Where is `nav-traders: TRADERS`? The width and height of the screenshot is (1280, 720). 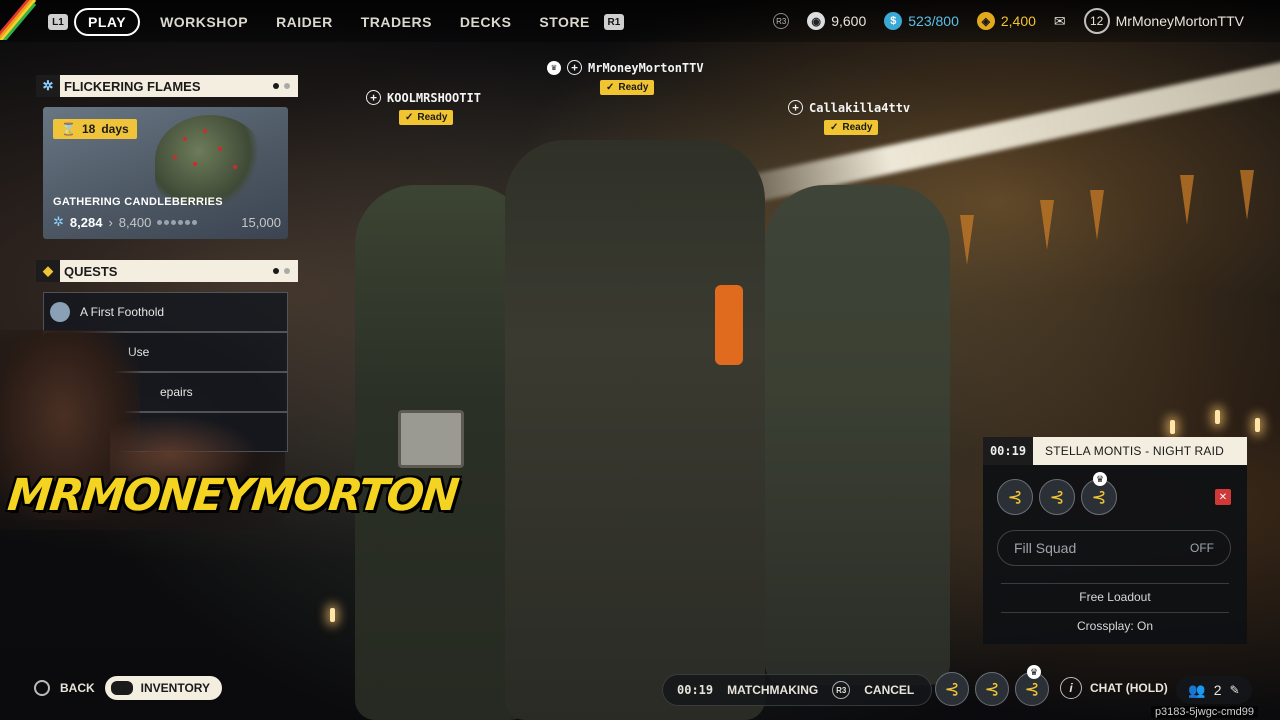
nav-traders: TRADERS is located at coordinates (396, 22).